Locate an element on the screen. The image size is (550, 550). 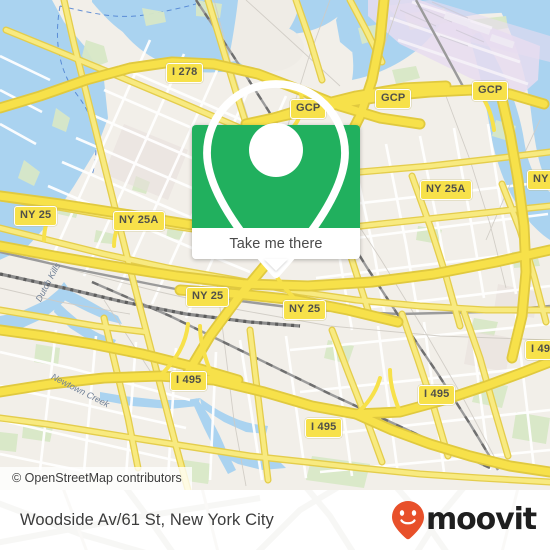
map-popup-card: Take me there is located at coordinates (276, 178).